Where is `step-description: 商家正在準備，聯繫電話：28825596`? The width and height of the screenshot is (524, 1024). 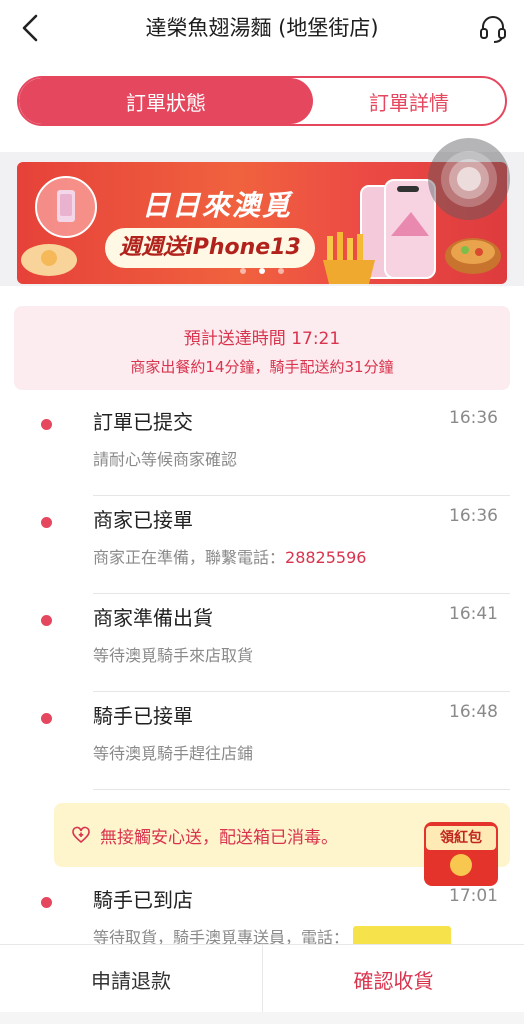
step-description: 商家正在準備，聯繫電話：28825596 is located at coordinates (230, 557).